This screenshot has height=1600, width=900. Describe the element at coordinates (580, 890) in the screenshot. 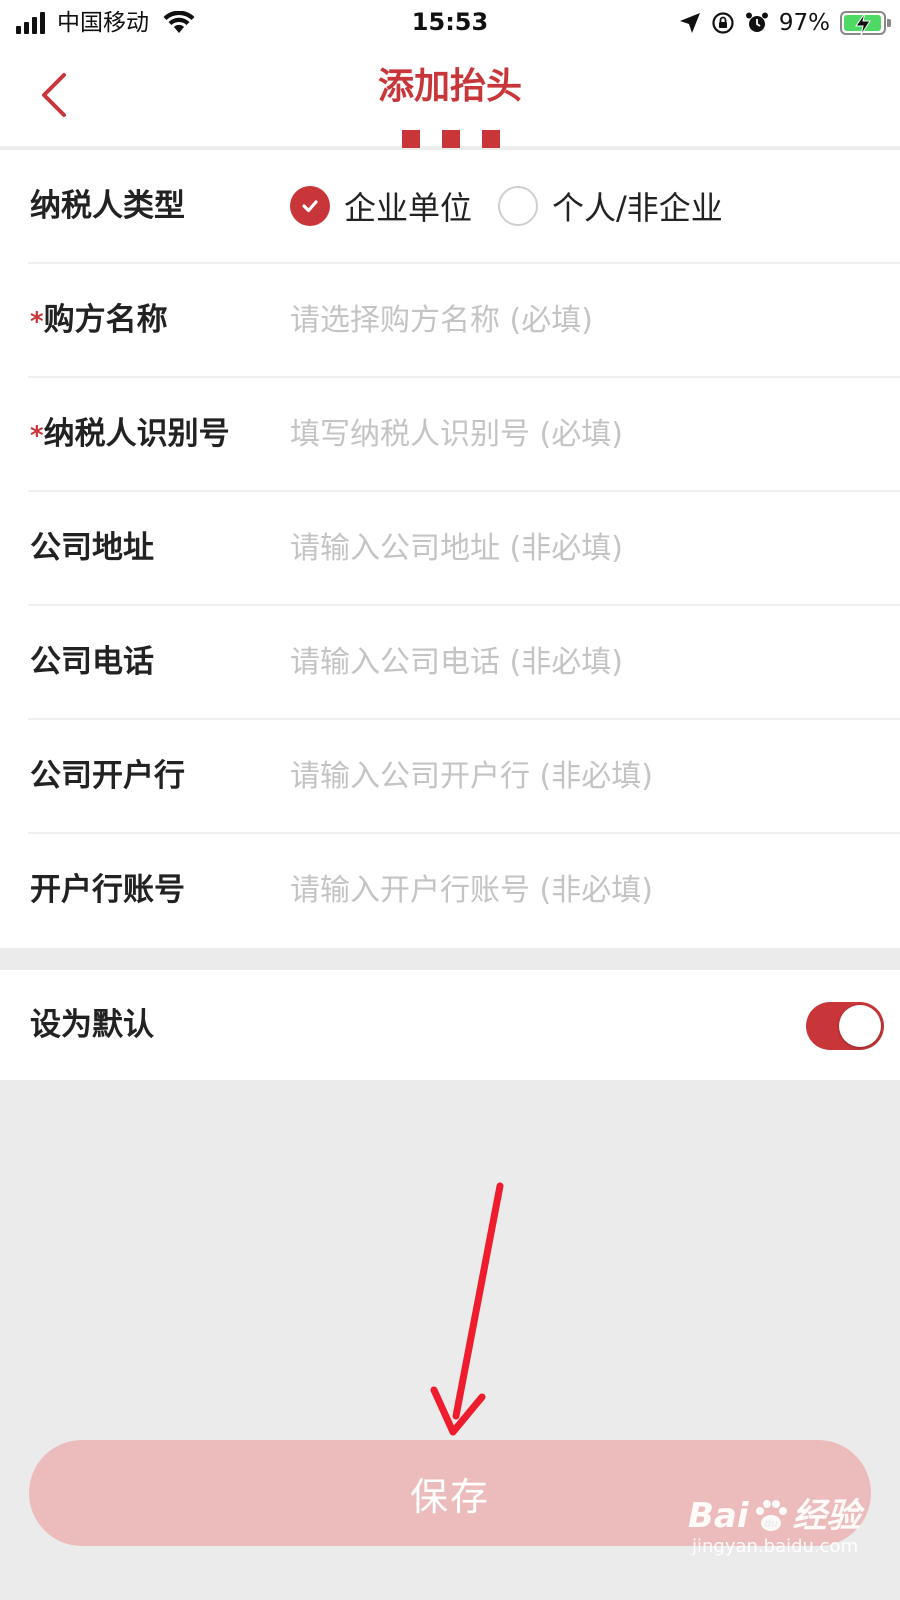

I see `bank-account-input` at that location.